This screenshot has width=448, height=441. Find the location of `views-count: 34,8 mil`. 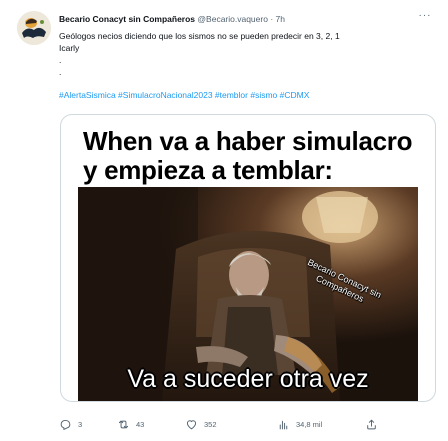

views-count: 34,8 mil is located at coordinates (309, 424).